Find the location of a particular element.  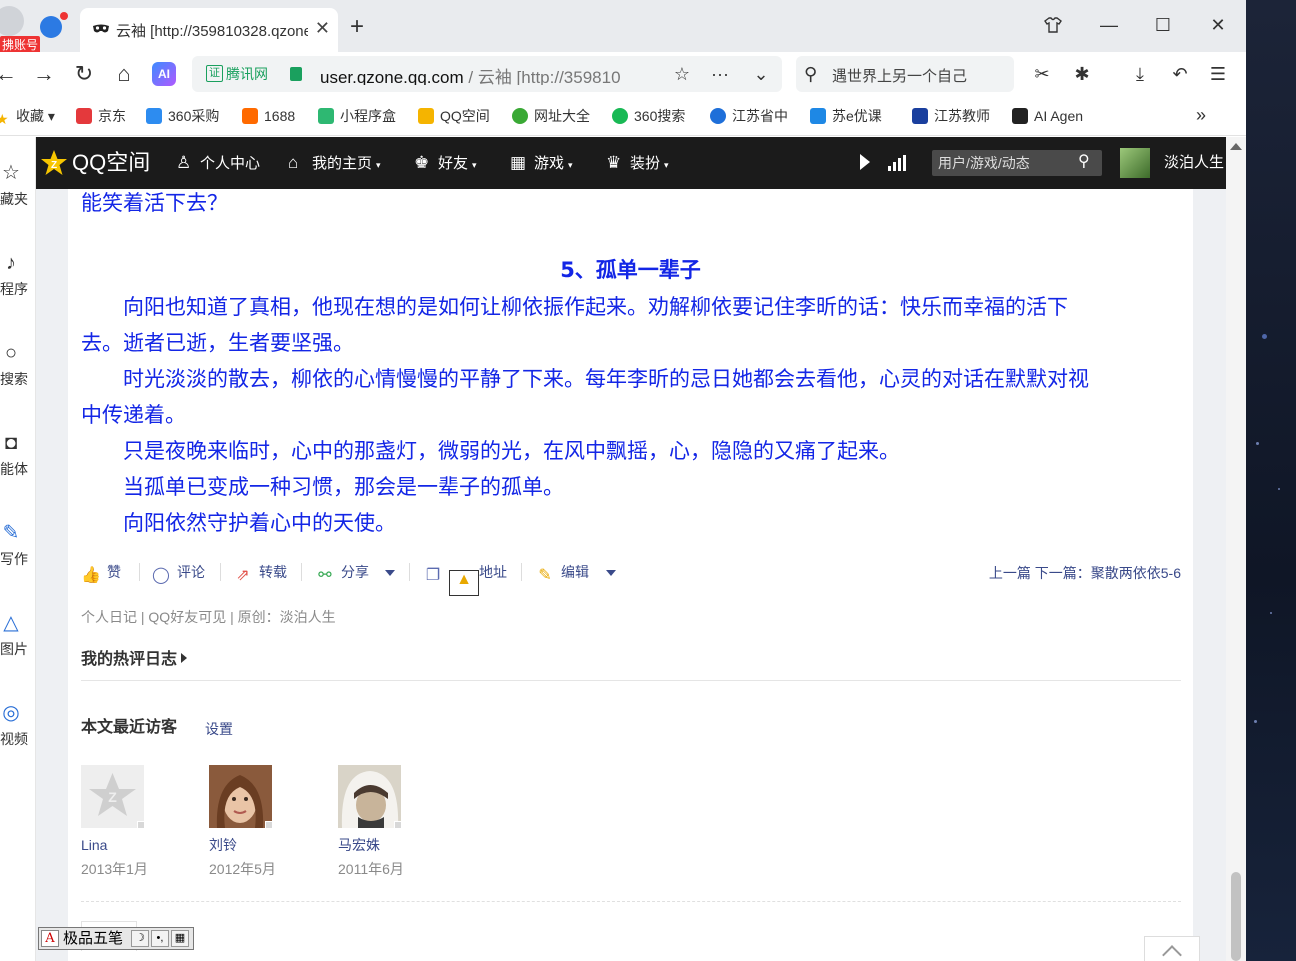

bookmark-item: 网址大全 is located at coordinates (556, 116).